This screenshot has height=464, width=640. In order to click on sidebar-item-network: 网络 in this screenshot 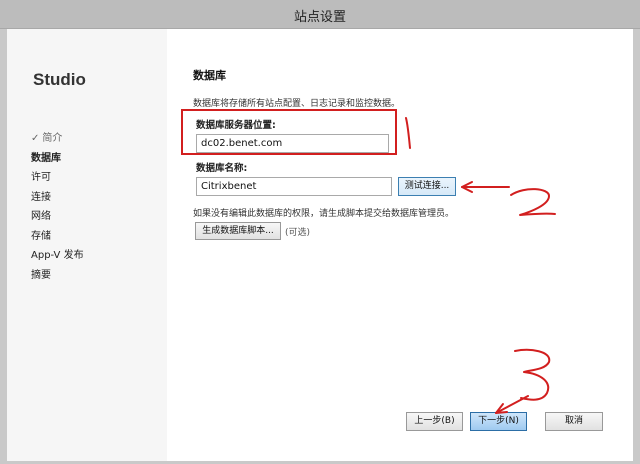, I will do `click(96, 217)`.